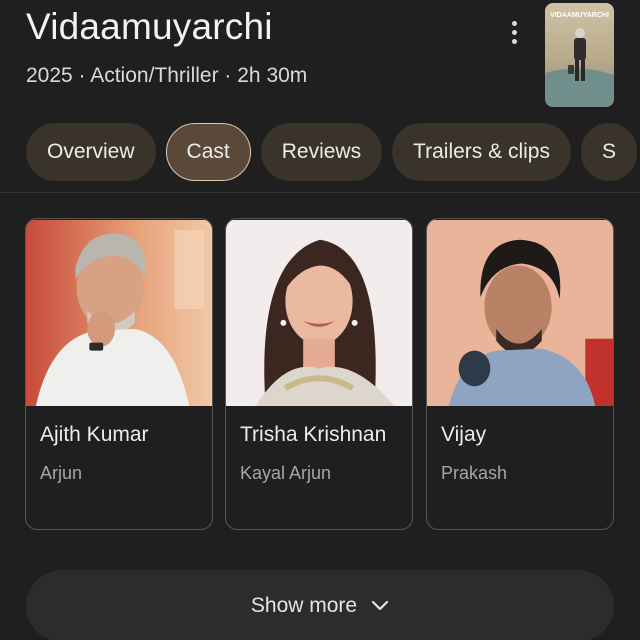 The height and width of the screenshot is (640, 640). I want to click on cast-role: Prakash, so click(474, 473).